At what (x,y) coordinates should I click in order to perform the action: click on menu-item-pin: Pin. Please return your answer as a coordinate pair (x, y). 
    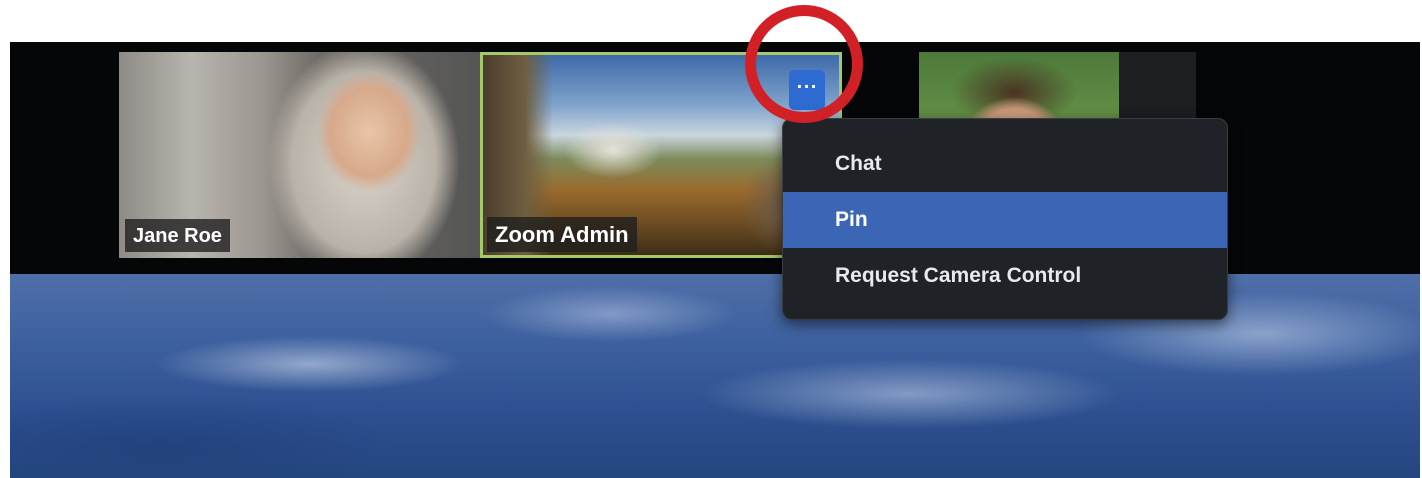
    Looking at the image, I should click on (1005, 220).